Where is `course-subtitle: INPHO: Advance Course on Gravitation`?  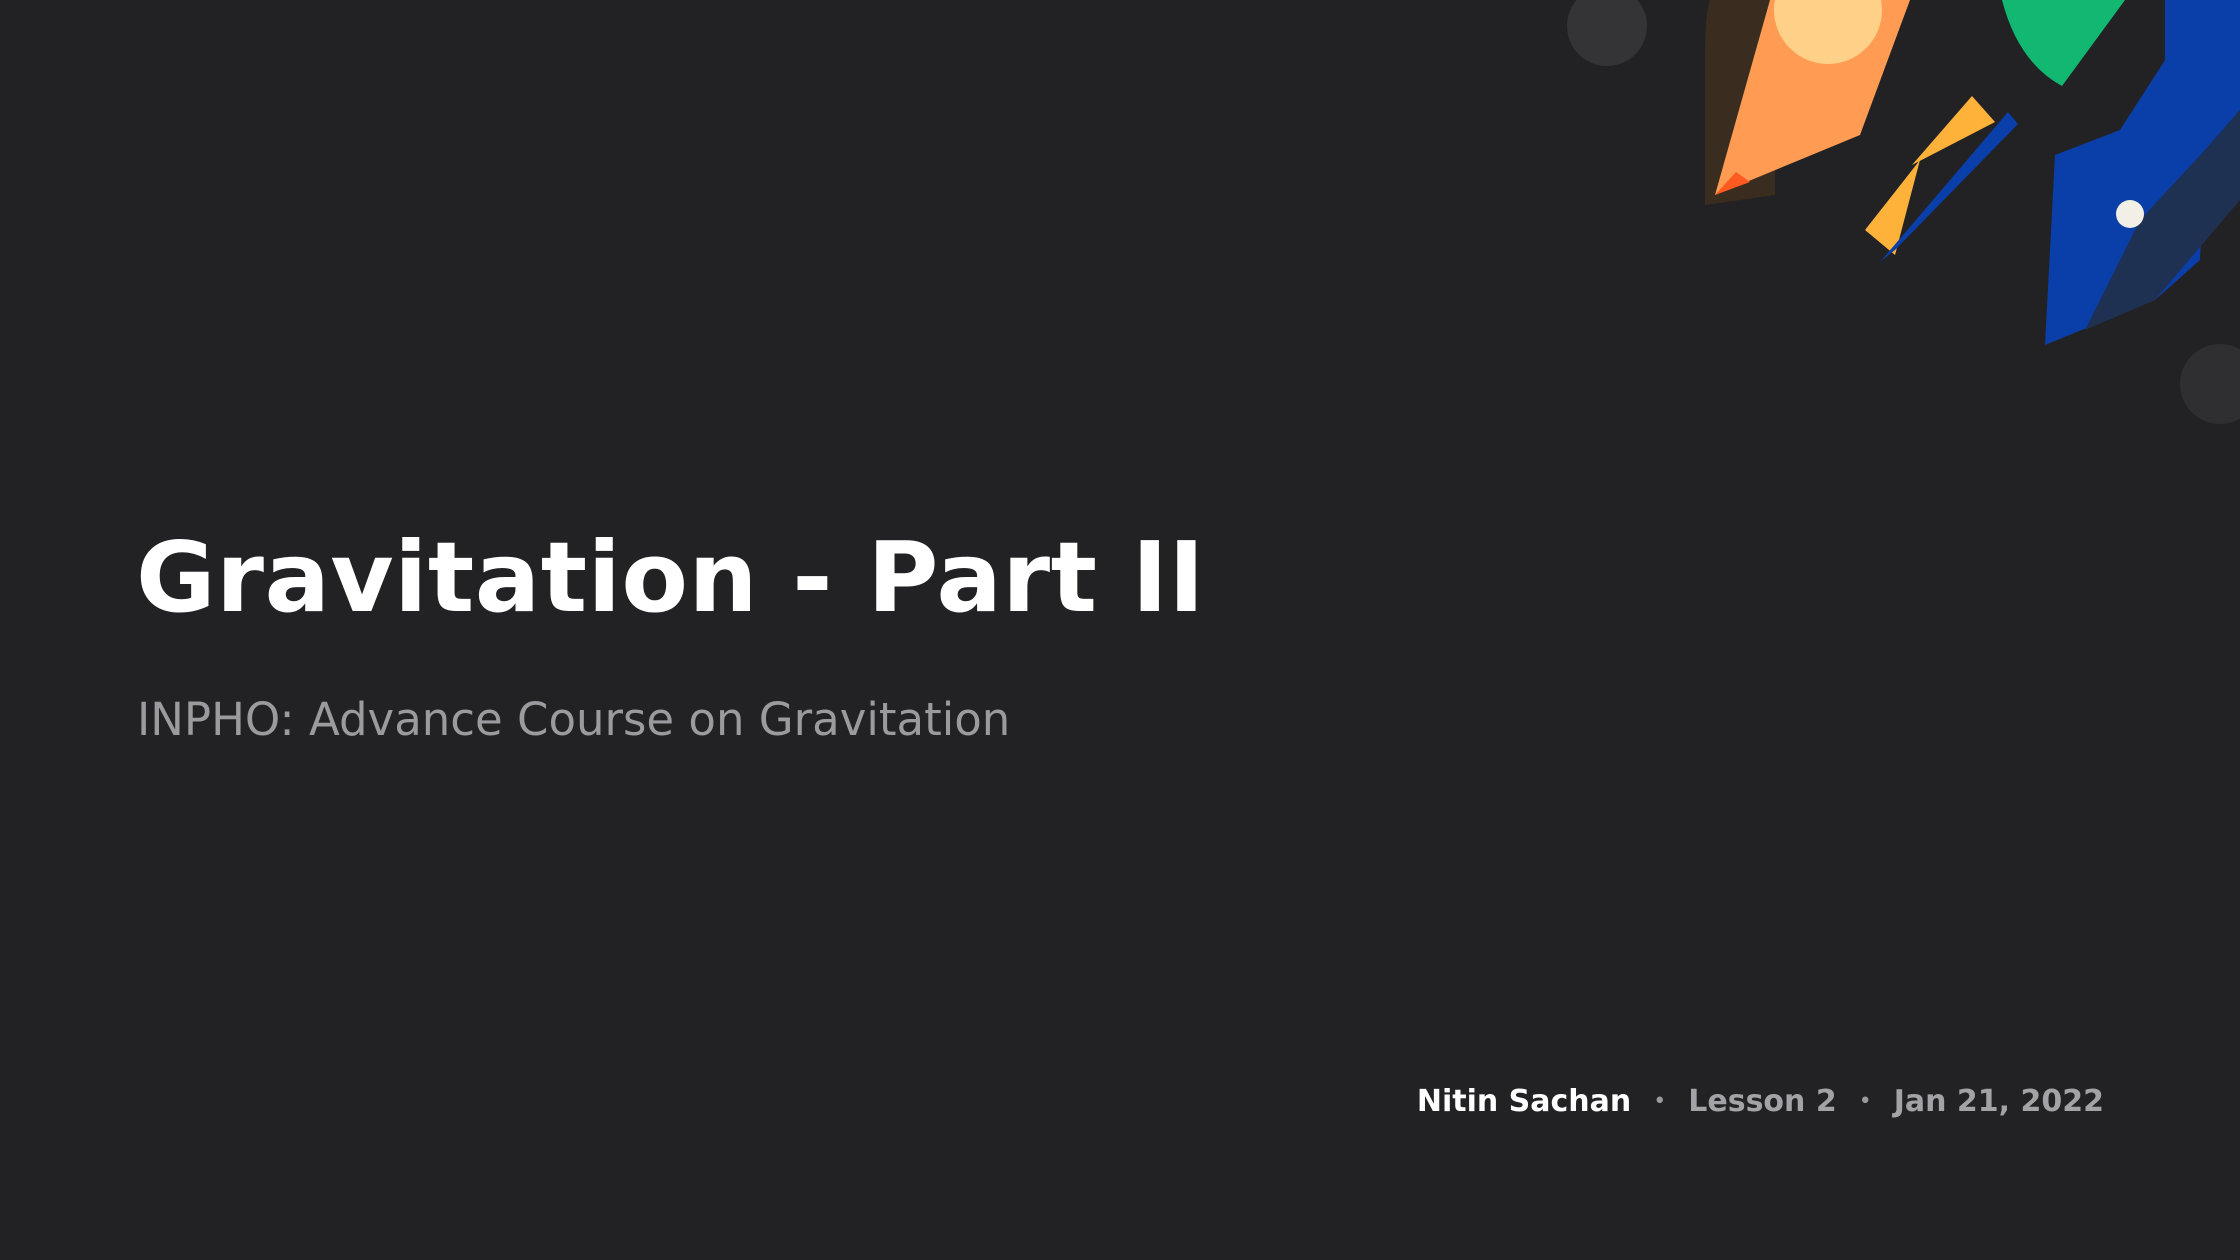 course-subtitle: INPHO: Advance Course on Gravitation is located at coordinates (574, 719).